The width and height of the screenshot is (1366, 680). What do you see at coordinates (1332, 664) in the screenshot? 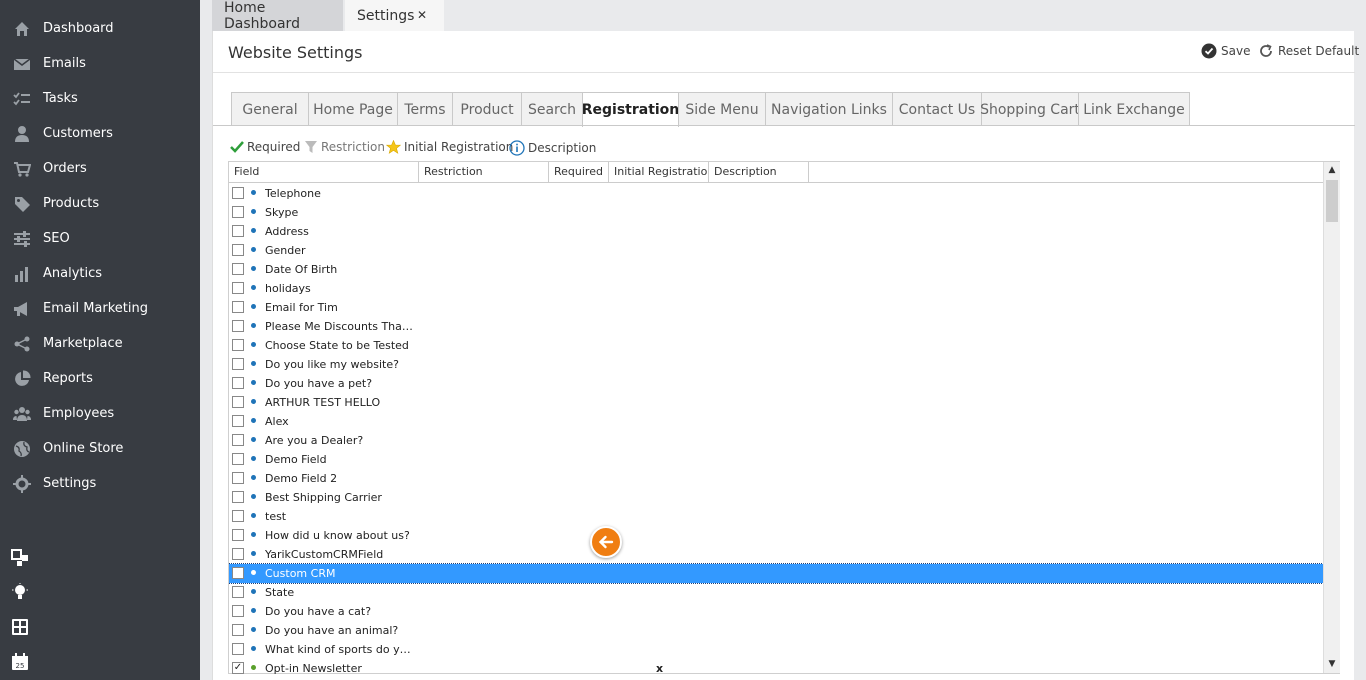
I see `scroll-down-icon: ▼` at bounding box center [1332, 664].